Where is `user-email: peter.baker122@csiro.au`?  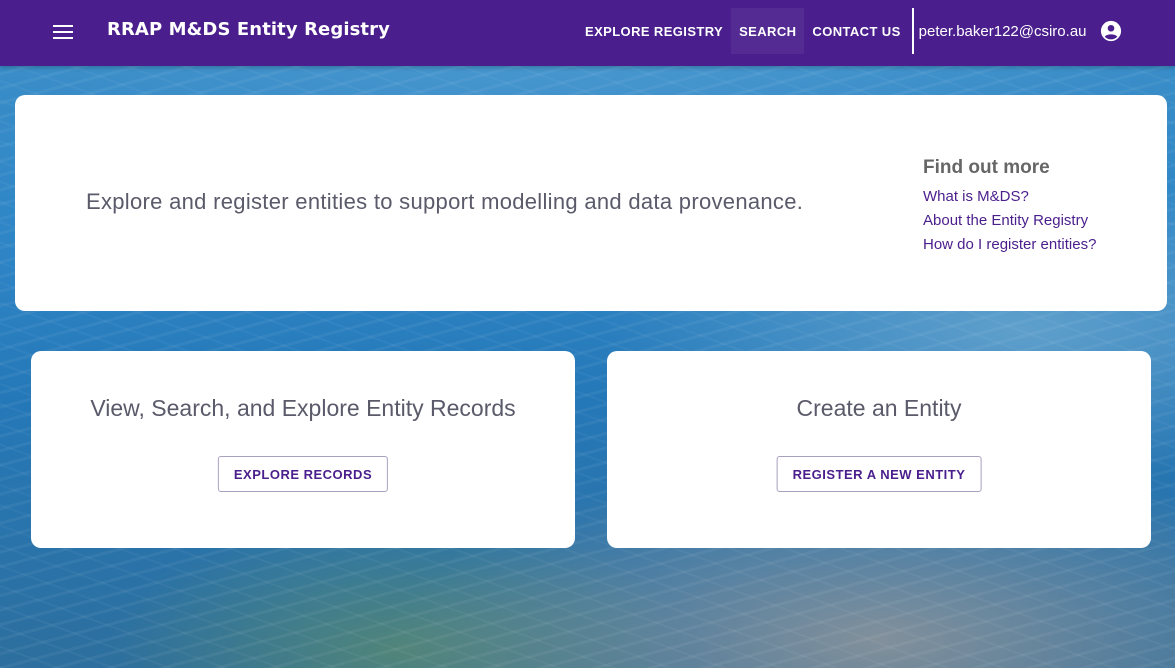 user-email: peter.baker122@csiro.au is located at coordinates (1003, 31).